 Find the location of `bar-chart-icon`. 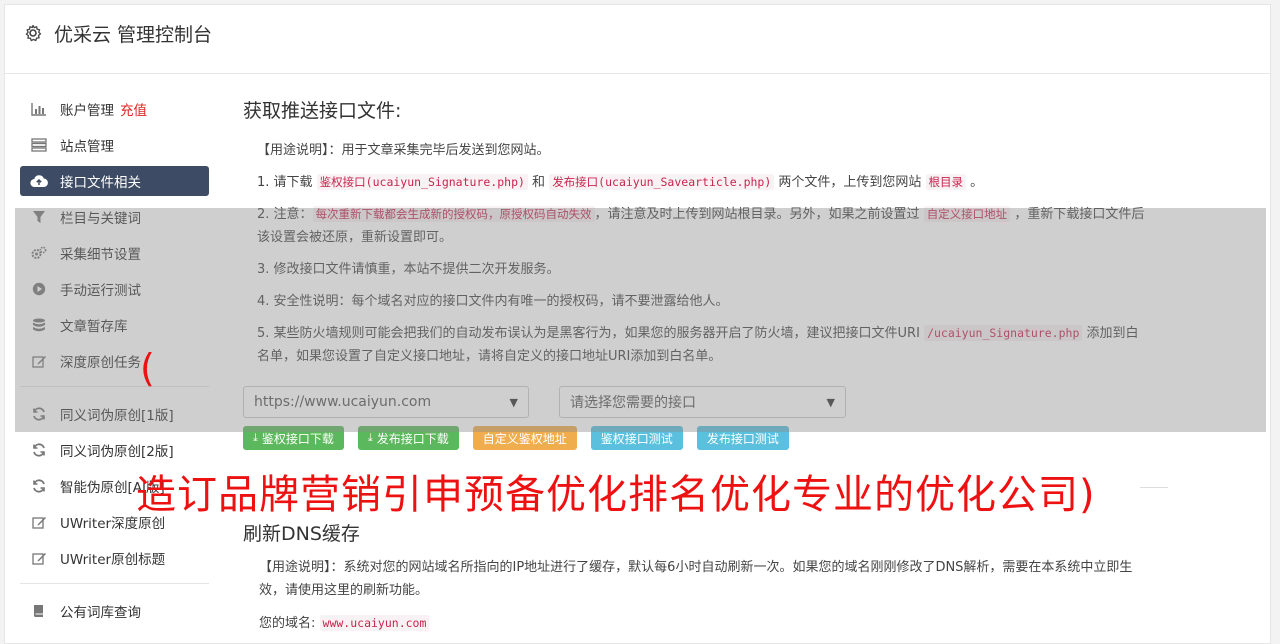

bar-chart-icon is located at coordinates (39, 109).